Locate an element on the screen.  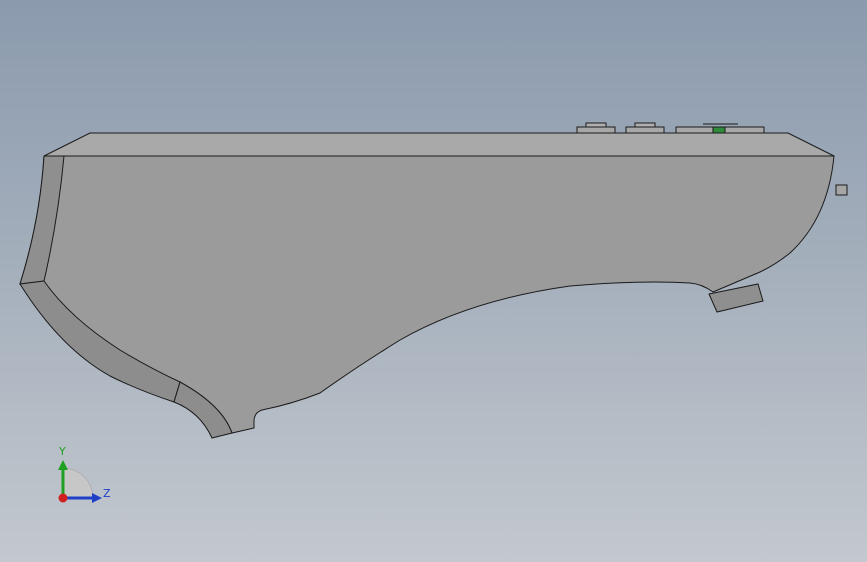
status-indicator is located at coordinates (719, 130).